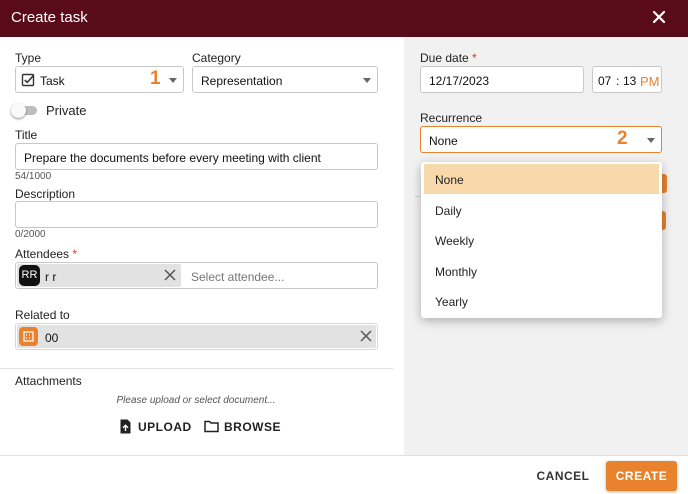 The width and height of the screenshot is (688, 494). I want to click on related-value: 00, so click(52, 338).